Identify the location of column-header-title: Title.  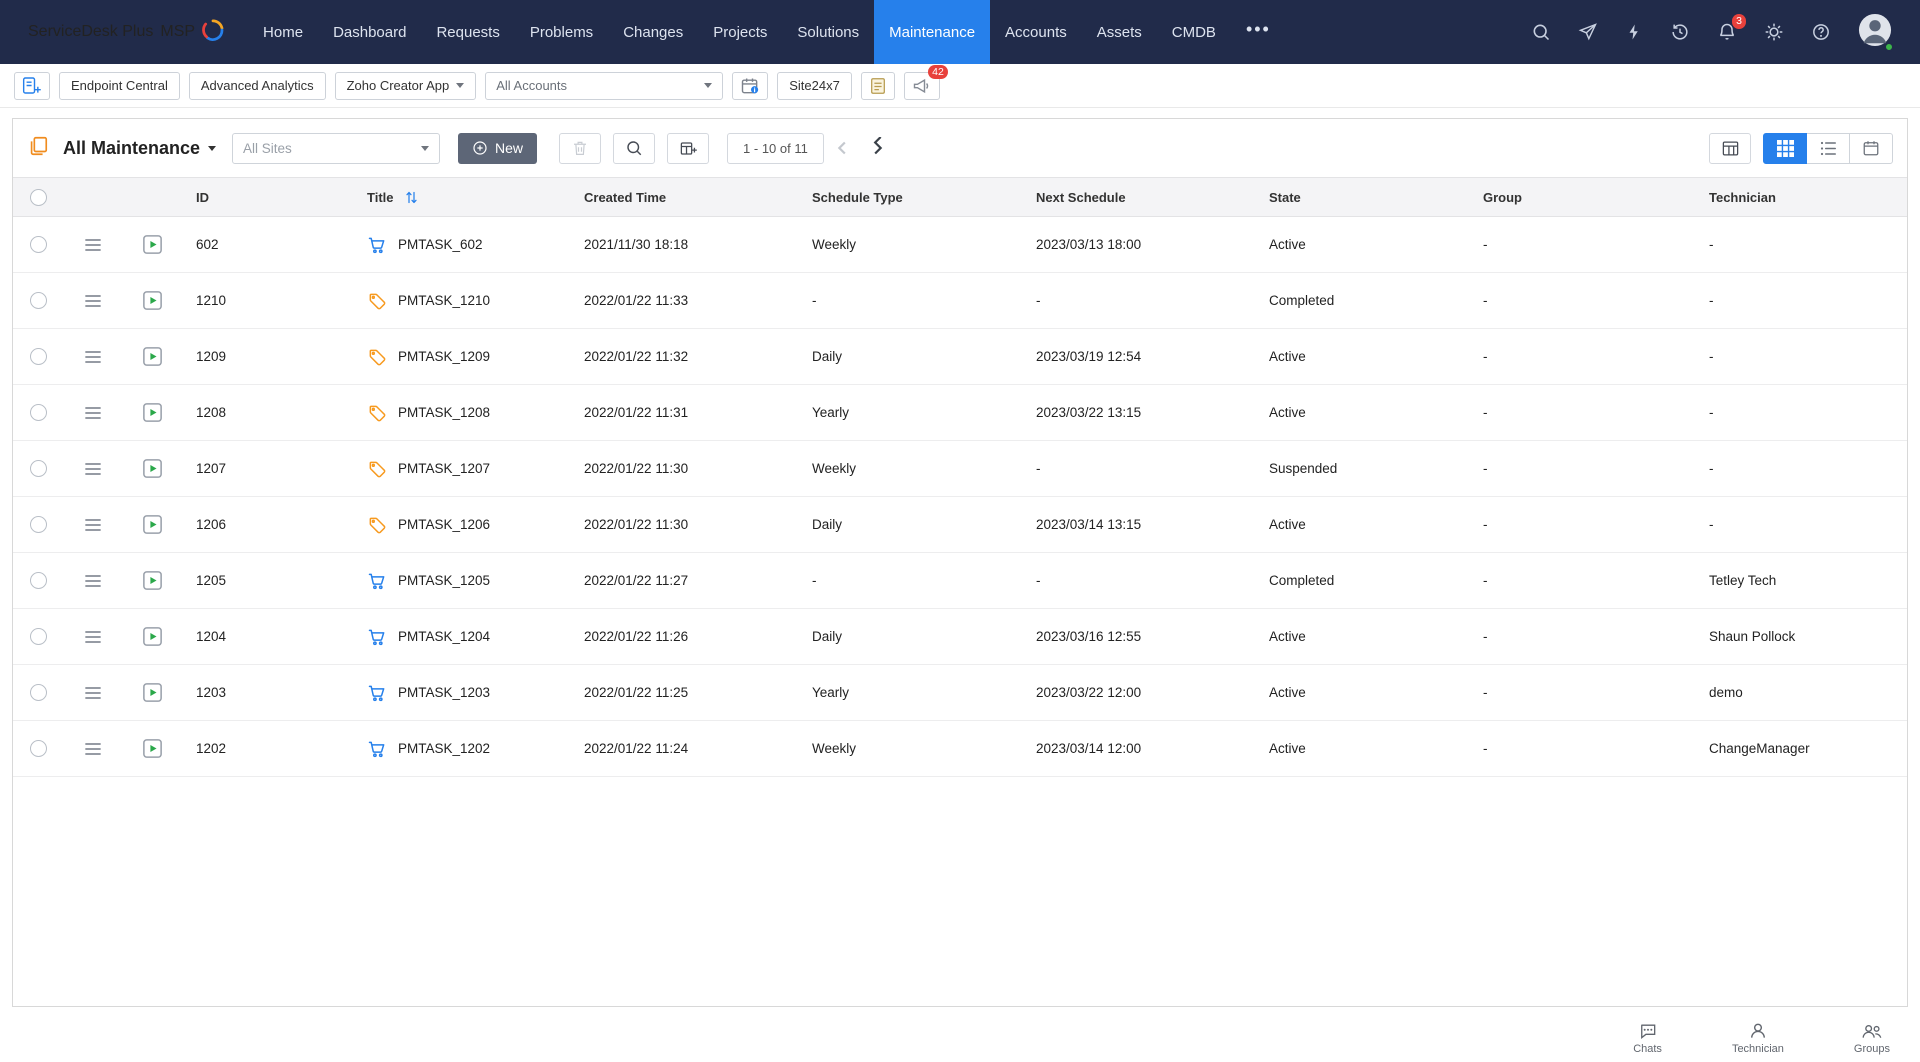
(380, 197).